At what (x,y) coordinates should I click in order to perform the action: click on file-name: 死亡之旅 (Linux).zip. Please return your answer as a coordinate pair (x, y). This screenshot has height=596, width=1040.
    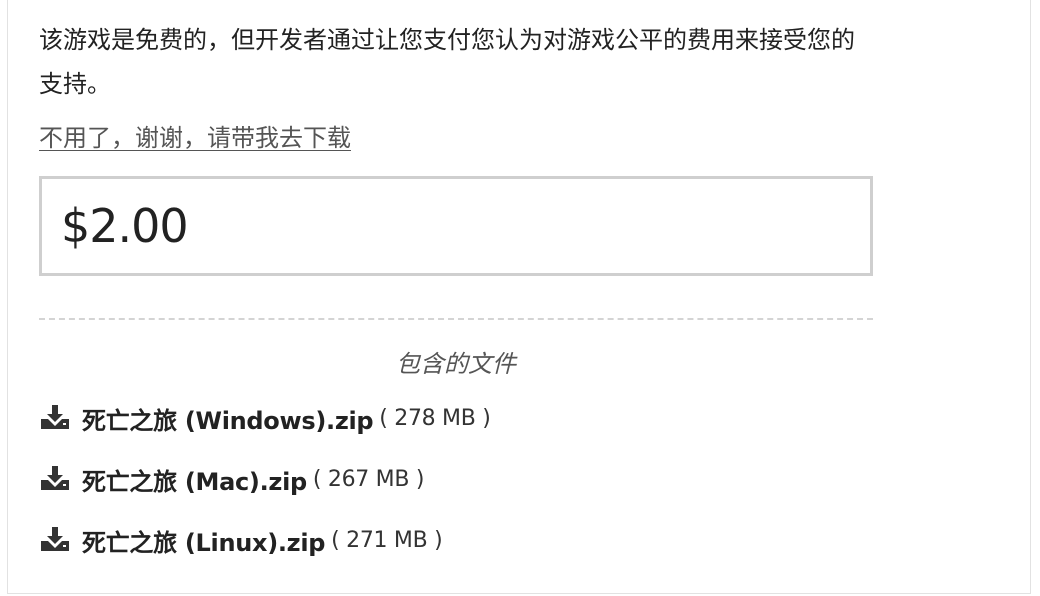
    Looking at the image, I should click on (204, 542).